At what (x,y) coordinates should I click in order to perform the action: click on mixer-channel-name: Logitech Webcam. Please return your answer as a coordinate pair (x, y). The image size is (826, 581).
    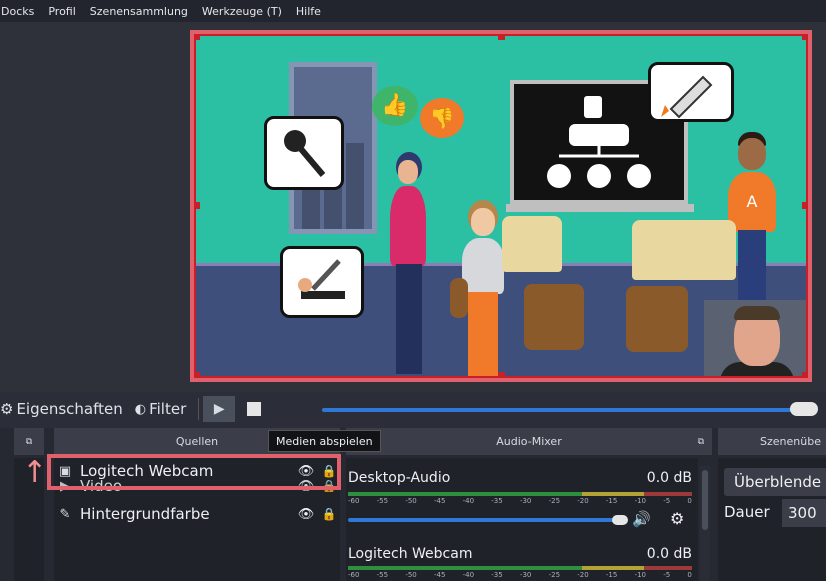
    Looking at the image, I should click on (410, 554).